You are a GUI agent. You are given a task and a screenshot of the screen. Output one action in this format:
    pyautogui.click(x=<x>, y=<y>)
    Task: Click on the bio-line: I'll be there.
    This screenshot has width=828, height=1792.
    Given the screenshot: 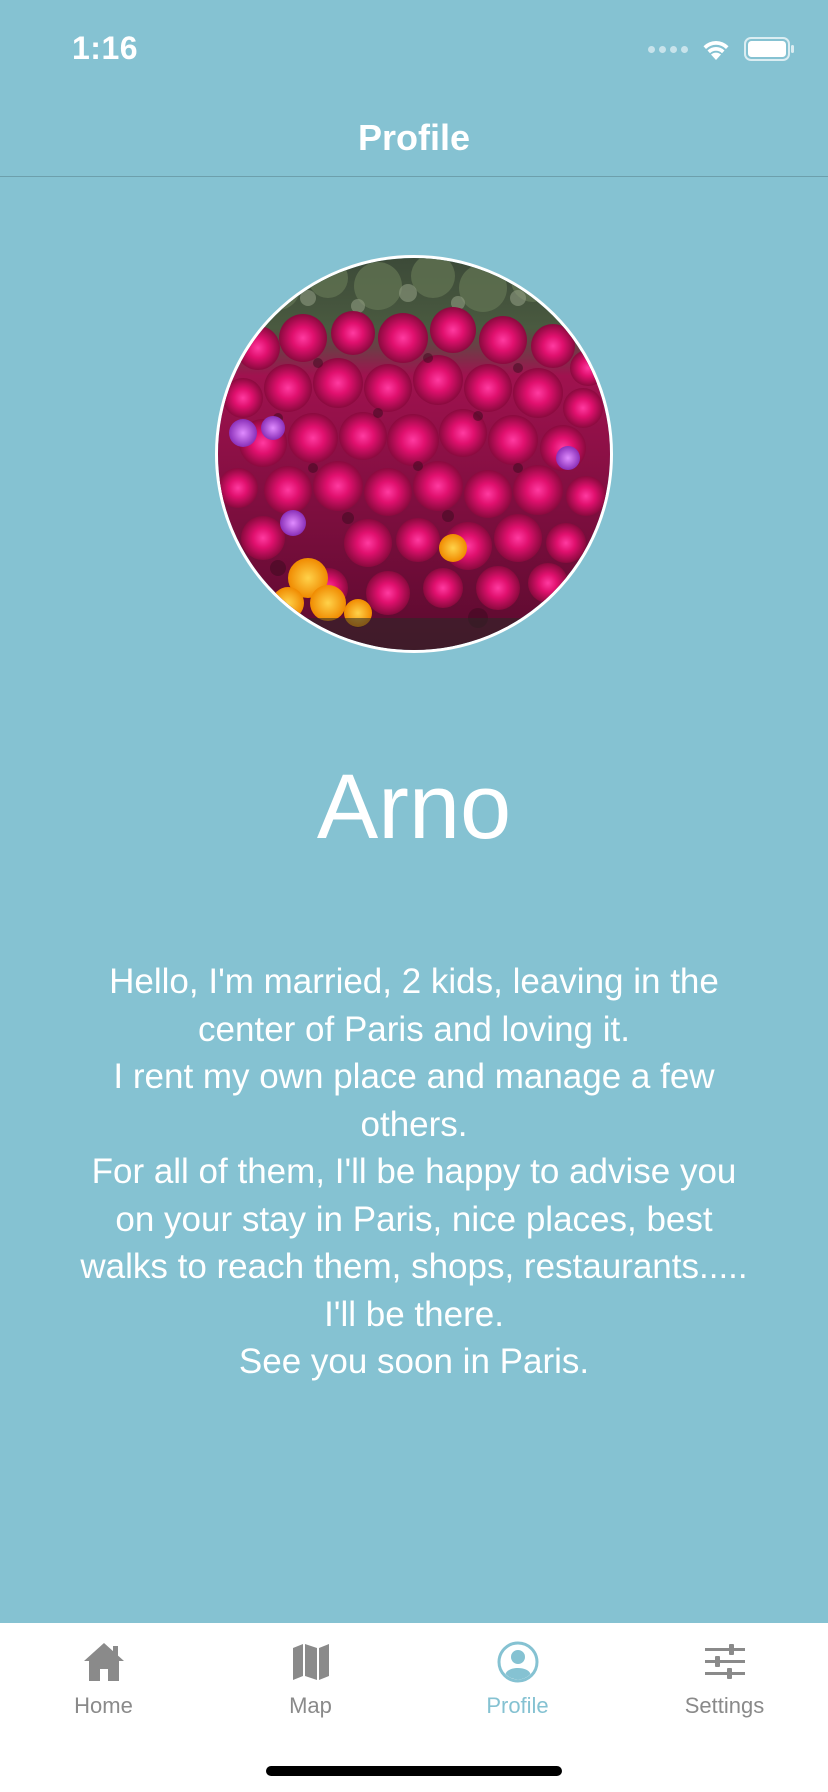 What is the action you would take?
    pyautogui.click(x=414, y=1314)
    